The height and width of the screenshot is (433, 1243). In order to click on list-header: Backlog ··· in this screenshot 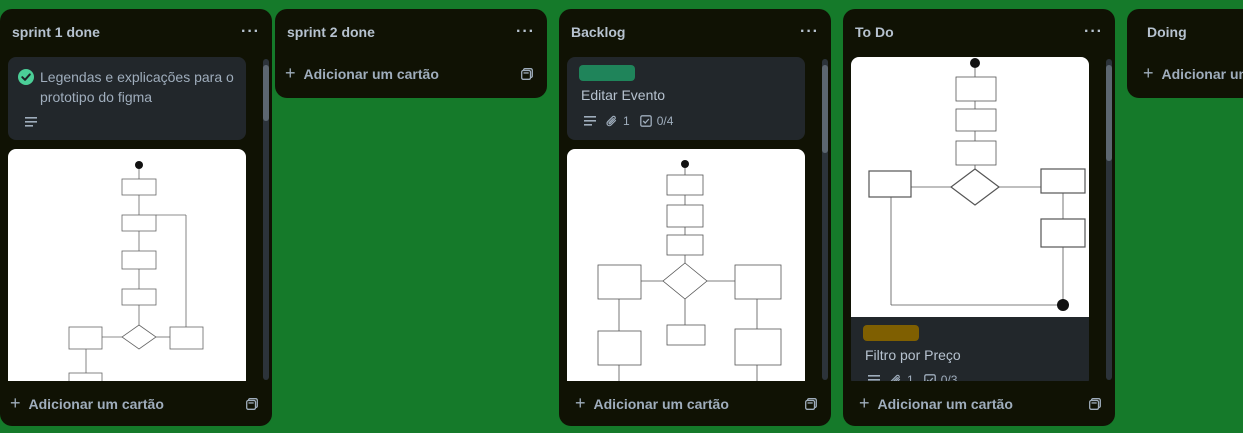, I will do `click(695, 32)`.